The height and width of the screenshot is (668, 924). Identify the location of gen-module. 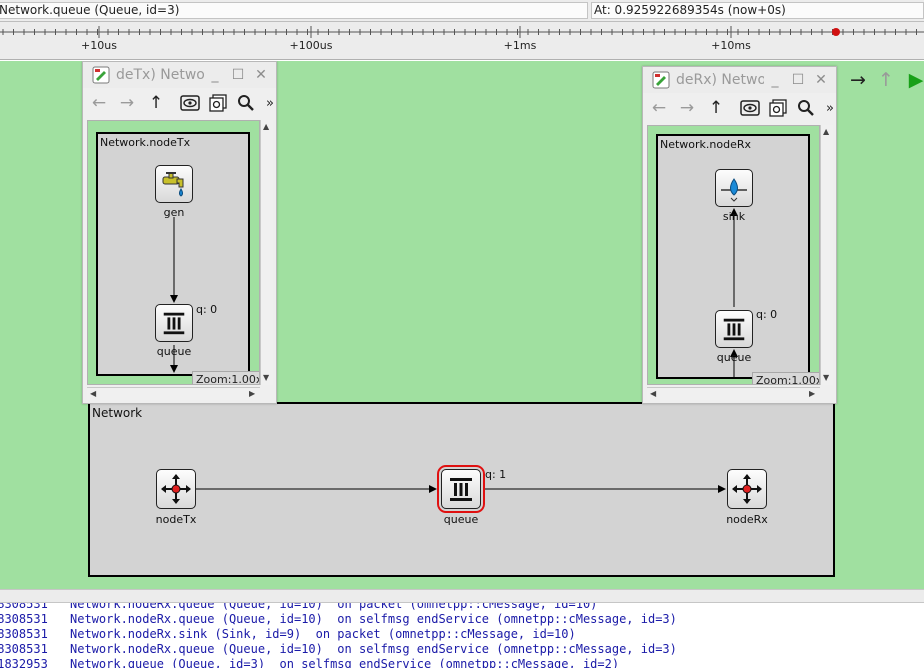
(174, 184).